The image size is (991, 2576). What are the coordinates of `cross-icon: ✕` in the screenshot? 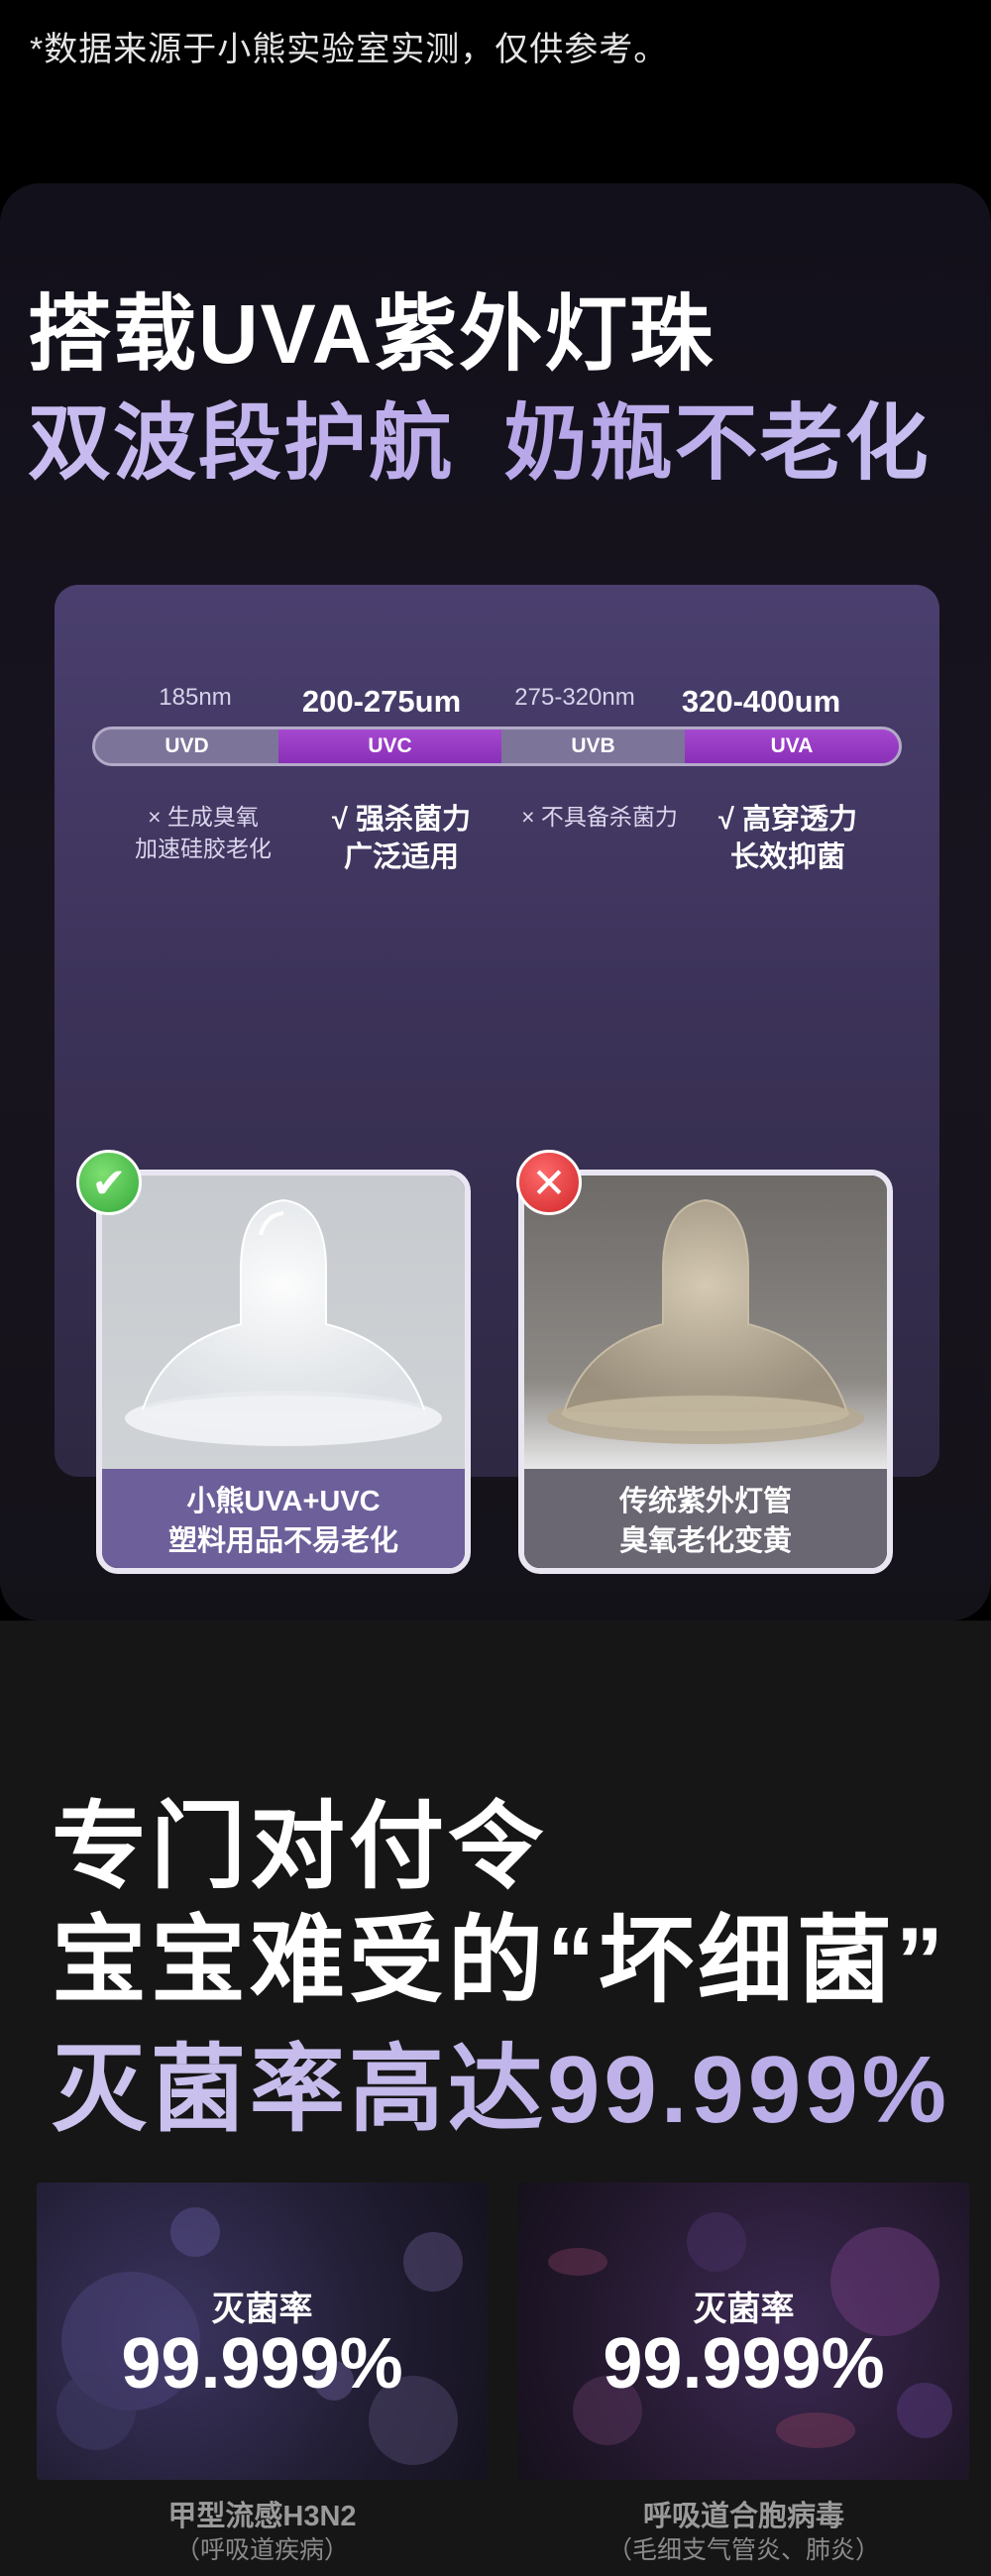 It's located at (549, 1182).